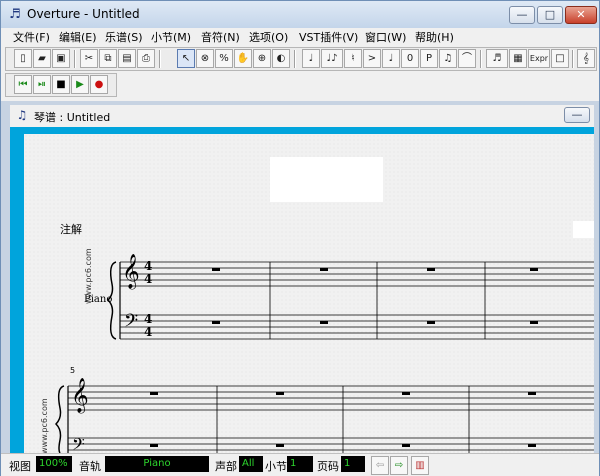 This screenshot has height=476, width=600. What do you see at coordinates (83, 14) in the screenshot?
I see `window-title: Overture - Untitled` at bounding box center [83, 14].